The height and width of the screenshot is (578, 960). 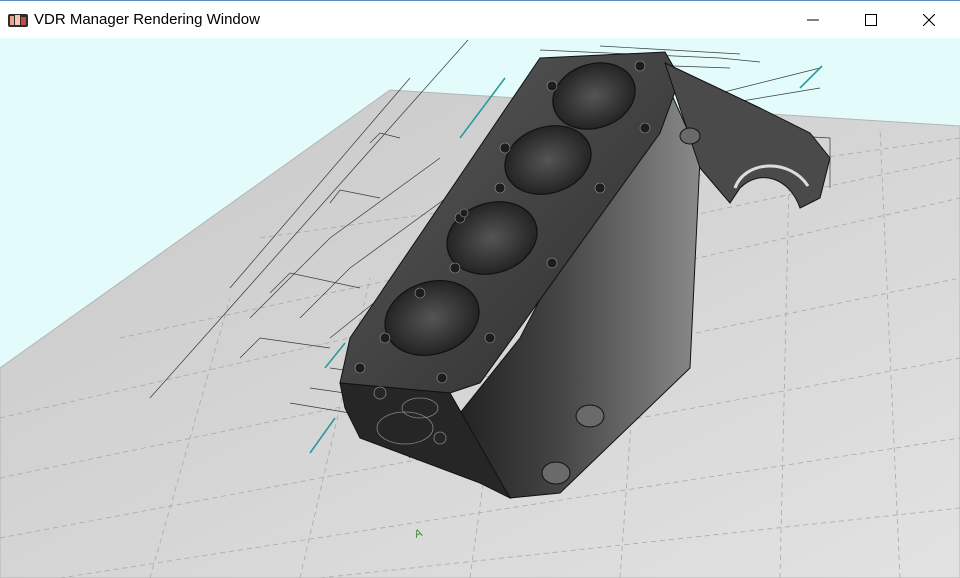 I want to click on vdr-app-icon, so click(x=18, y=20).